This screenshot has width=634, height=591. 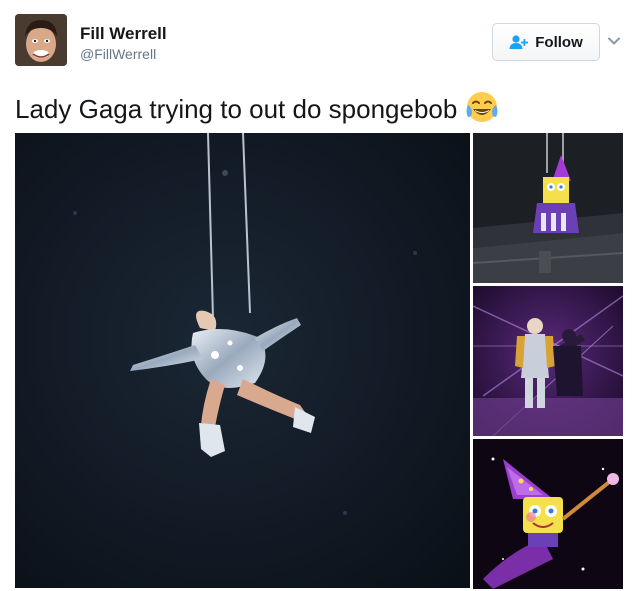 I want to click on face-with-tears-of-joy-icon, so click(x=482, y=107).